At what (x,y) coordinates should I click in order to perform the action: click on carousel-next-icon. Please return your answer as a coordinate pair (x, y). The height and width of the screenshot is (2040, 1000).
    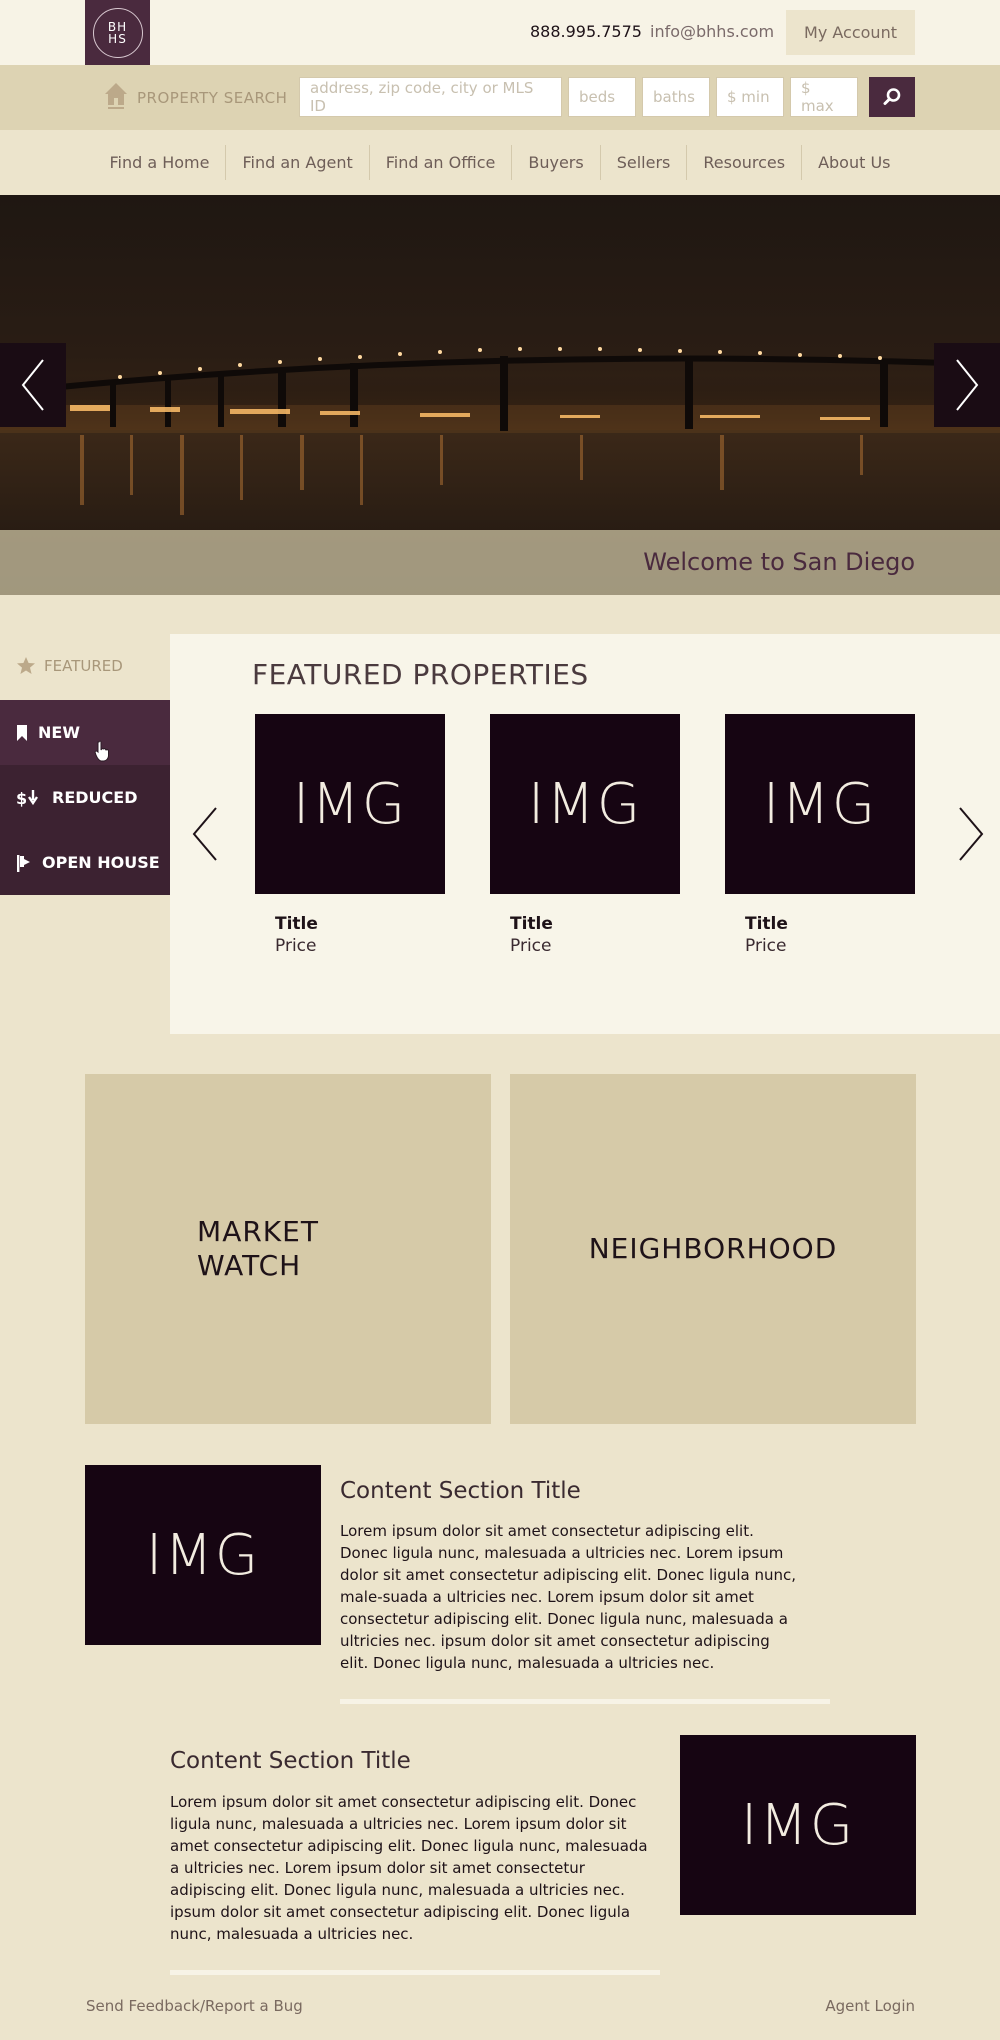
    Looking at the image, I should click on (972, 834).